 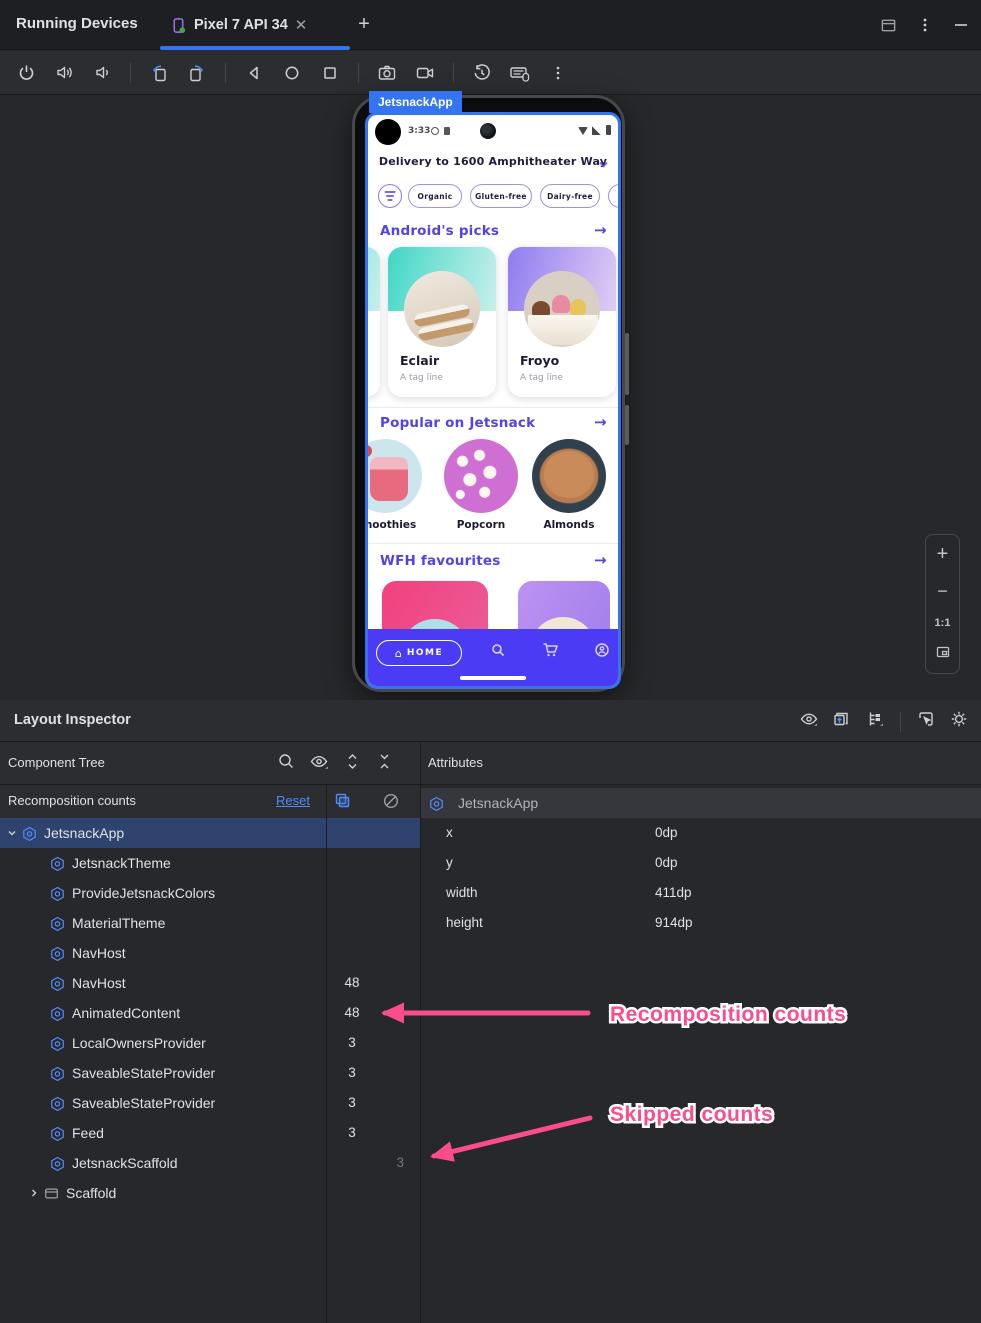 I want to click on tree-row-NavHost: NavHost 48, so click(x=210, y=983).